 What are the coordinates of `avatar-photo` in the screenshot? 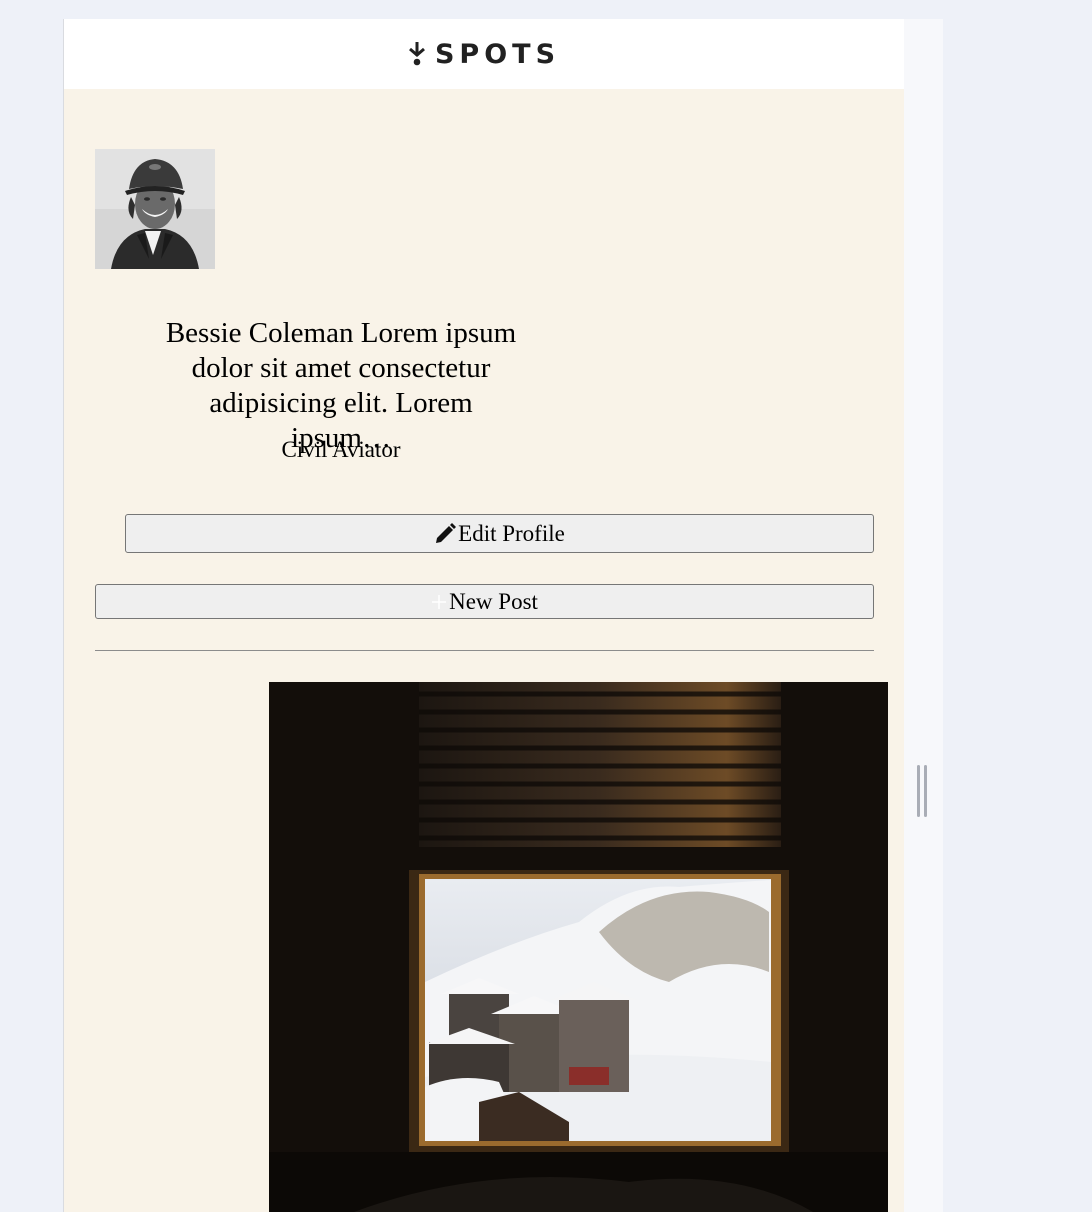 It's located at (155, 209).